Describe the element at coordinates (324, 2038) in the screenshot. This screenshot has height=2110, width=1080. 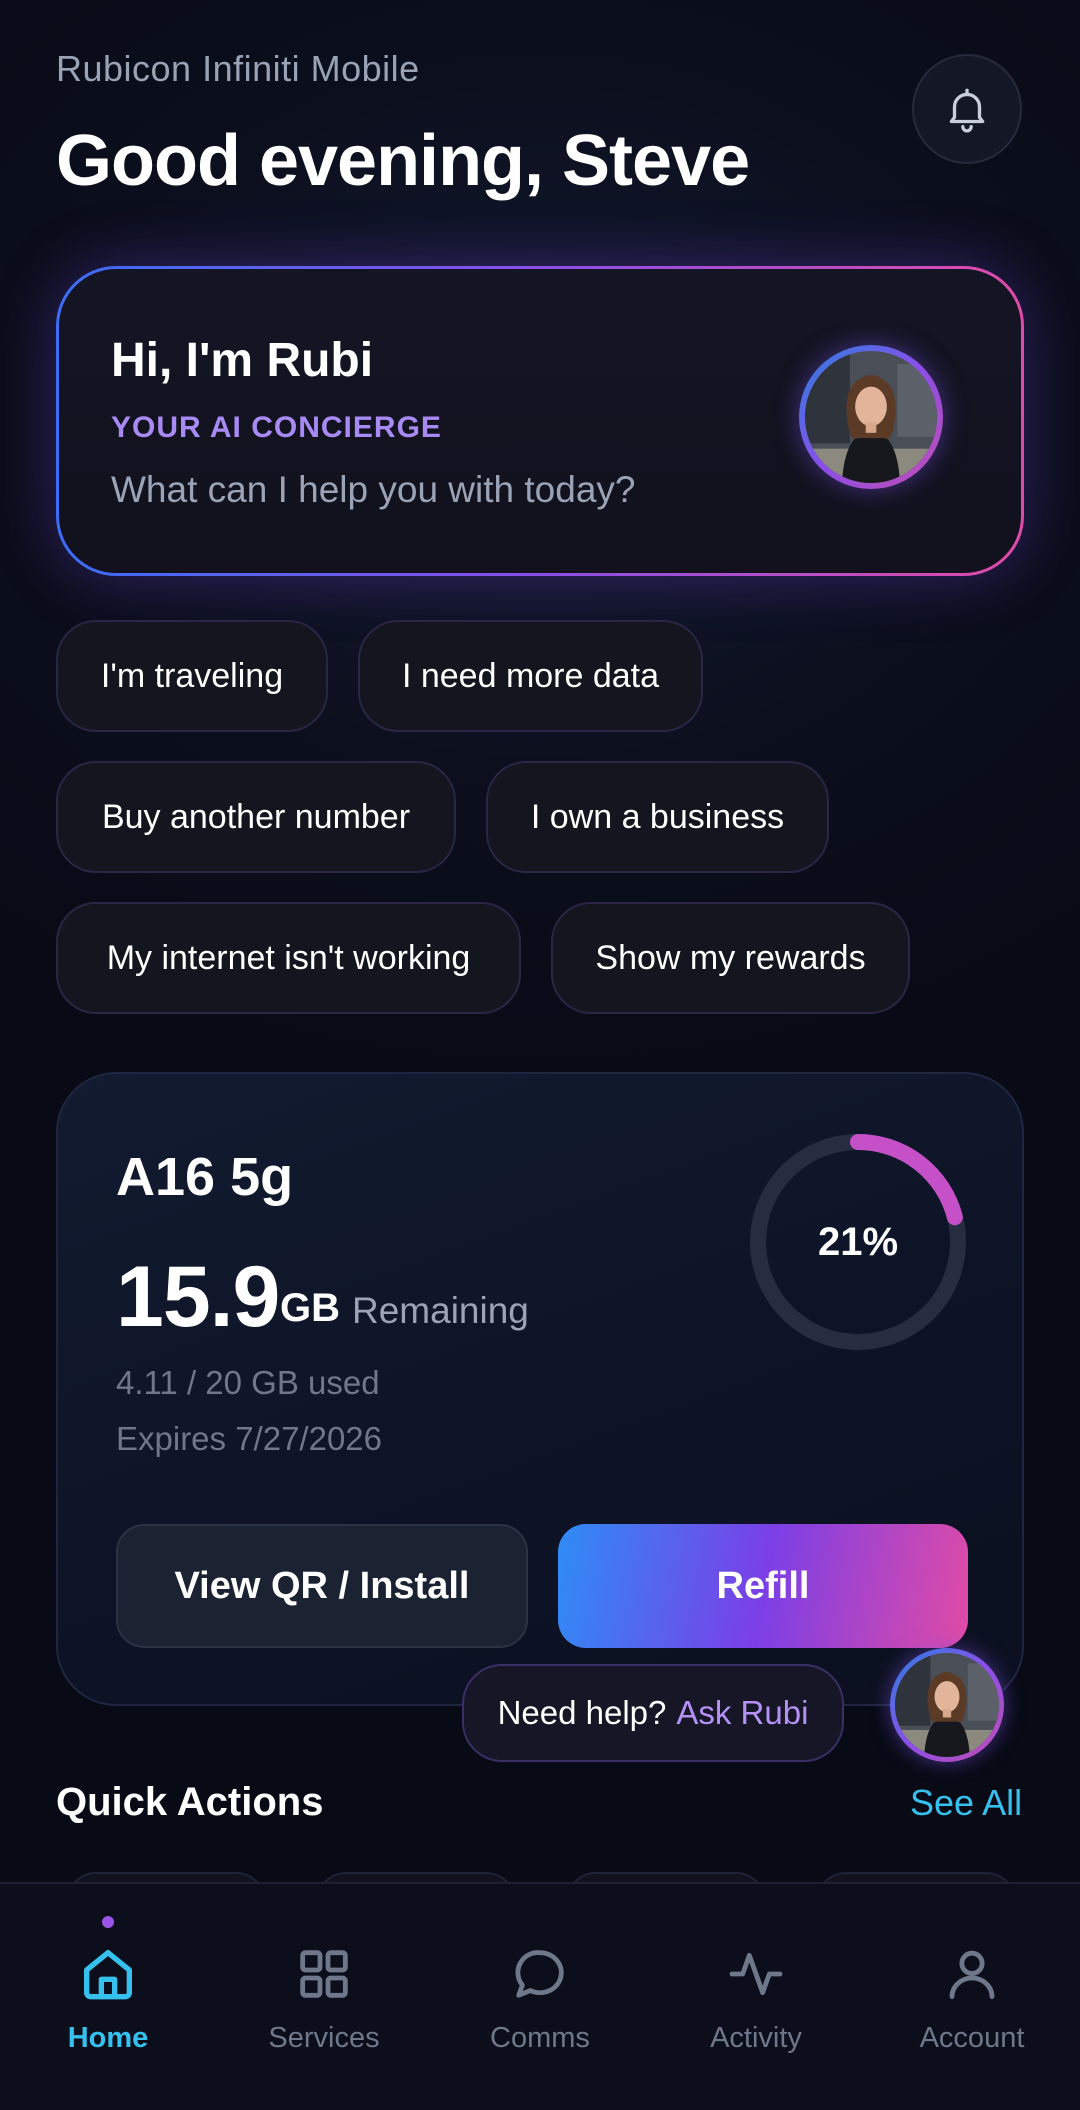
I see `nav-label-services: Services` at that location.